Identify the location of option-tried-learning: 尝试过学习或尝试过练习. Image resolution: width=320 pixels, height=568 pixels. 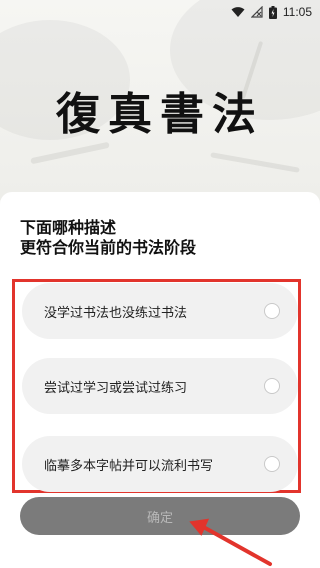
(160, 386).